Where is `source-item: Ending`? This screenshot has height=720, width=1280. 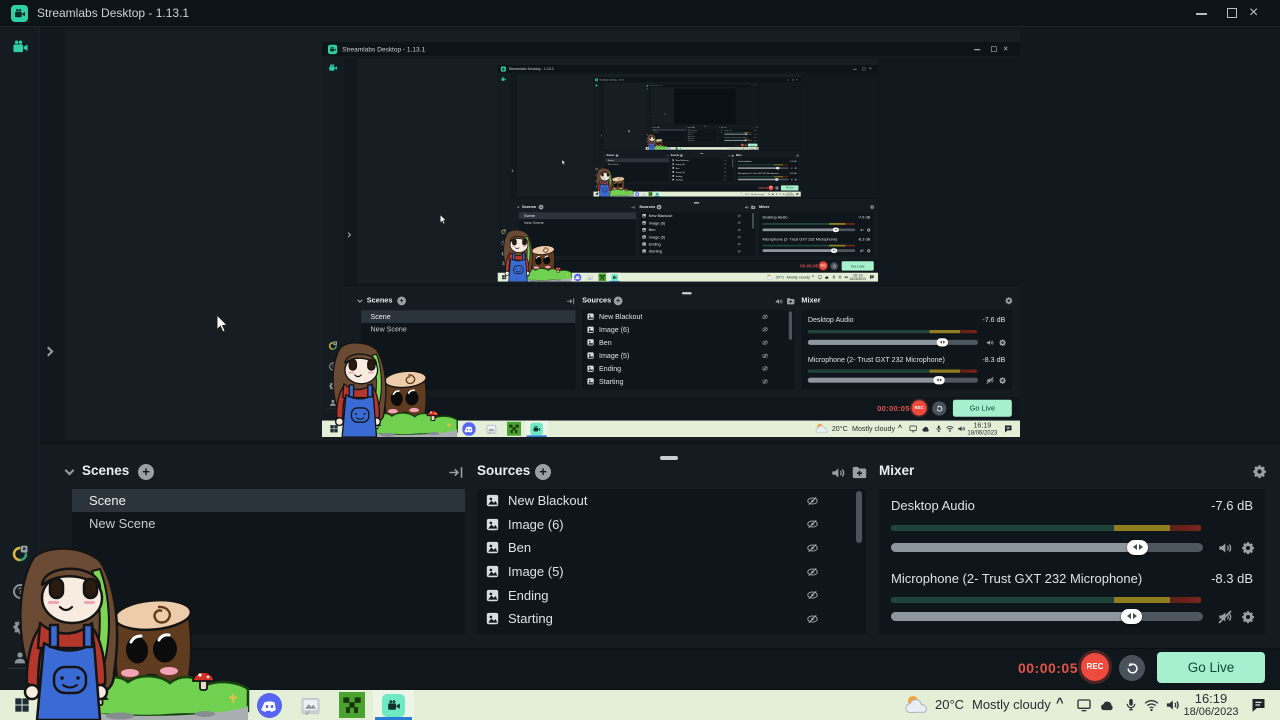 source-item: Ending is located at coordinates (688, 368).